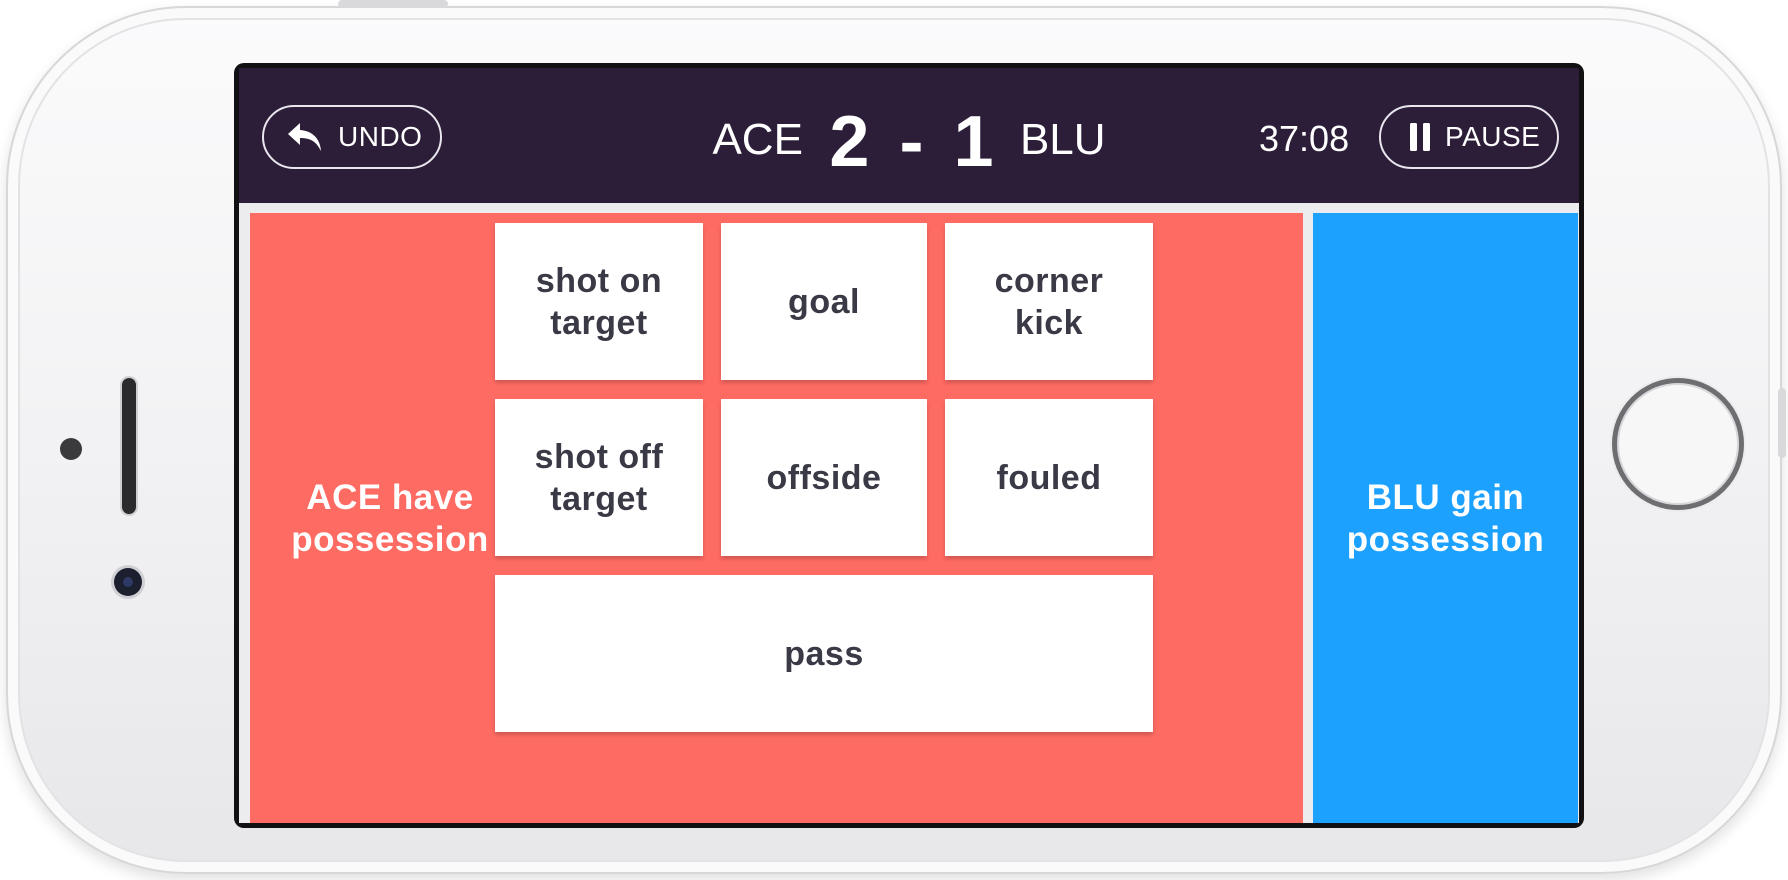 Image resolution: width=1788 pixels, height=880 pixels. I want to click on volume-button, so click(393, 4).